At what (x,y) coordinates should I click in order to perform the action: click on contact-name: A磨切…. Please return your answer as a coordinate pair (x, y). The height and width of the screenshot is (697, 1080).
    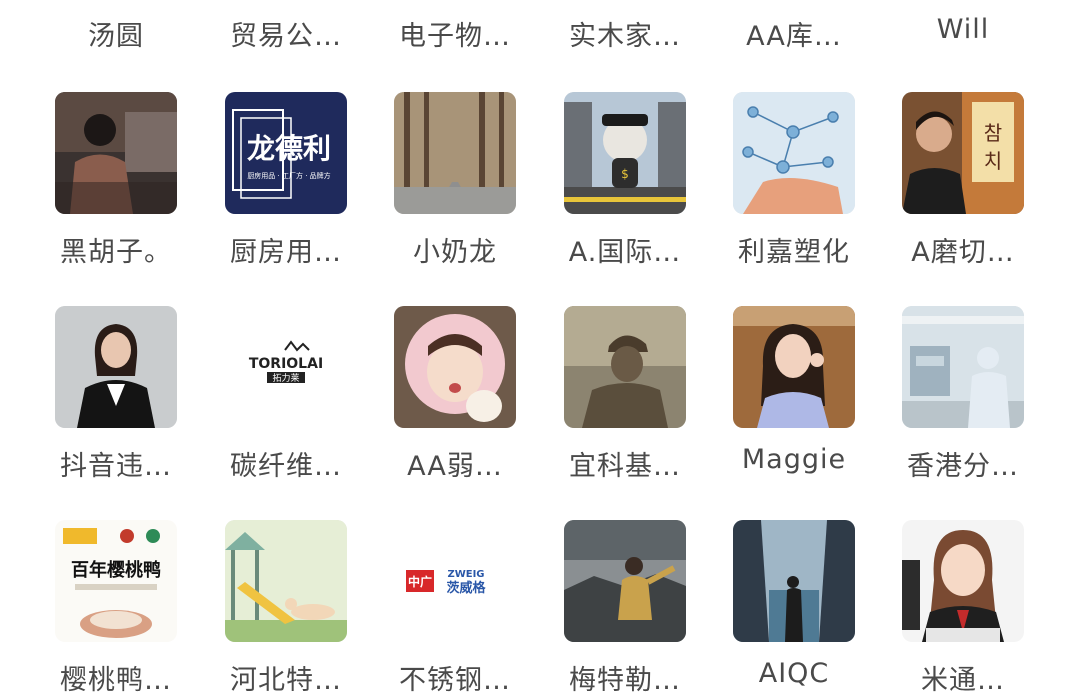
    Looking at the image, I should click on (963, 252).